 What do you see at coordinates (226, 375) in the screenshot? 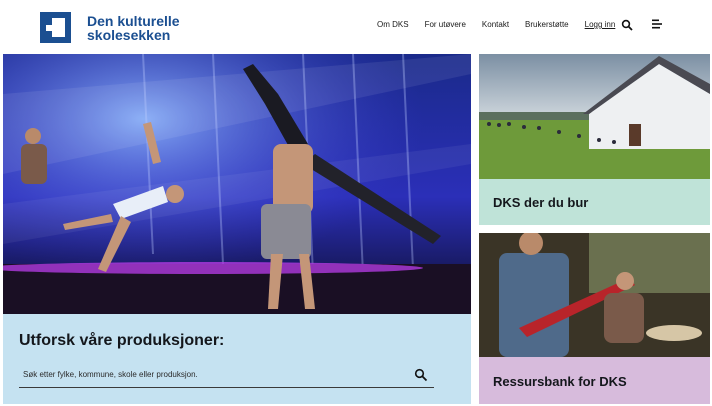
I see `production-search-input` at bounding box center [226, 375].